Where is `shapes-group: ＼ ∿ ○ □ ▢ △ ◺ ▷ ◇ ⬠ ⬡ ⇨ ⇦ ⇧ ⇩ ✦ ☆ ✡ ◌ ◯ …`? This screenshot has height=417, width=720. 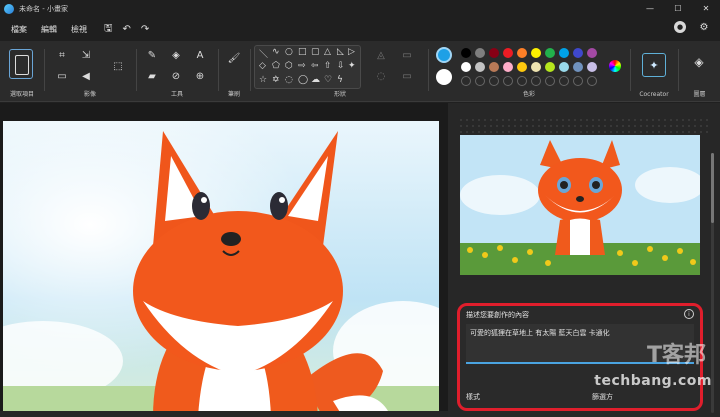 shapes-group: ＼ ∿ ○ □ ▢ △ ◺ ▷ ◇ ⬠ ⬡ ⇨ ⇦ ⇧ ⇩ ✦ ☆ ✡ ◌ ◯ … is located at coordinates (215, 71).